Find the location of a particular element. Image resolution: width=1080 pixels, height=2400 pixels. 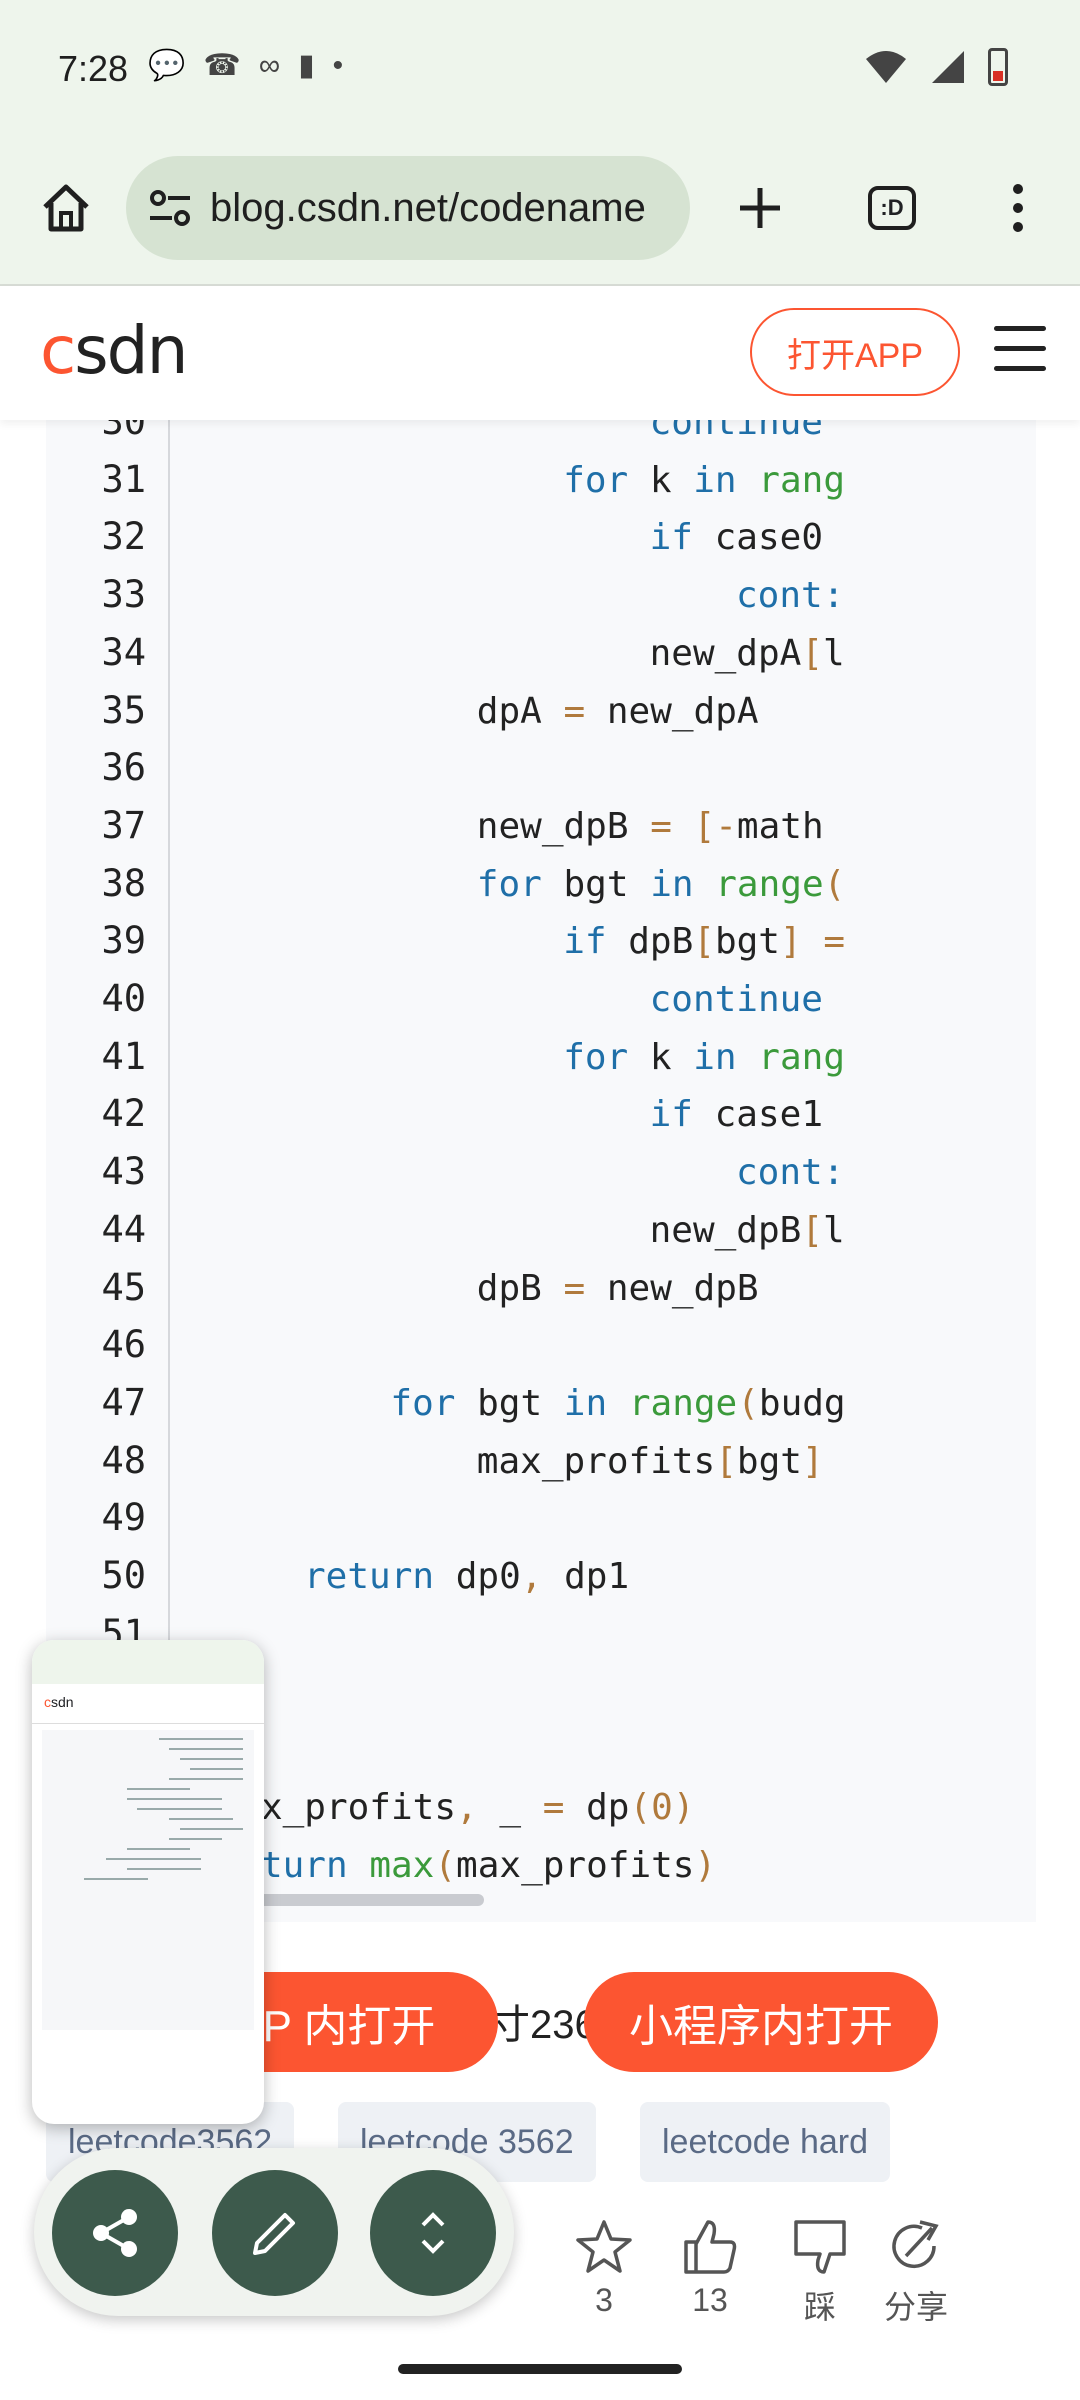

code-line: new_dpB = [-math is located at coordinates (650, 826).